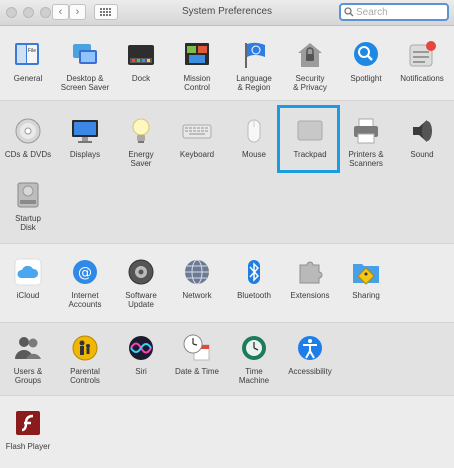 The height and width of the screenshot is (468, 454). I want to click on pane-label: Users & Groups, so click(28, 376).